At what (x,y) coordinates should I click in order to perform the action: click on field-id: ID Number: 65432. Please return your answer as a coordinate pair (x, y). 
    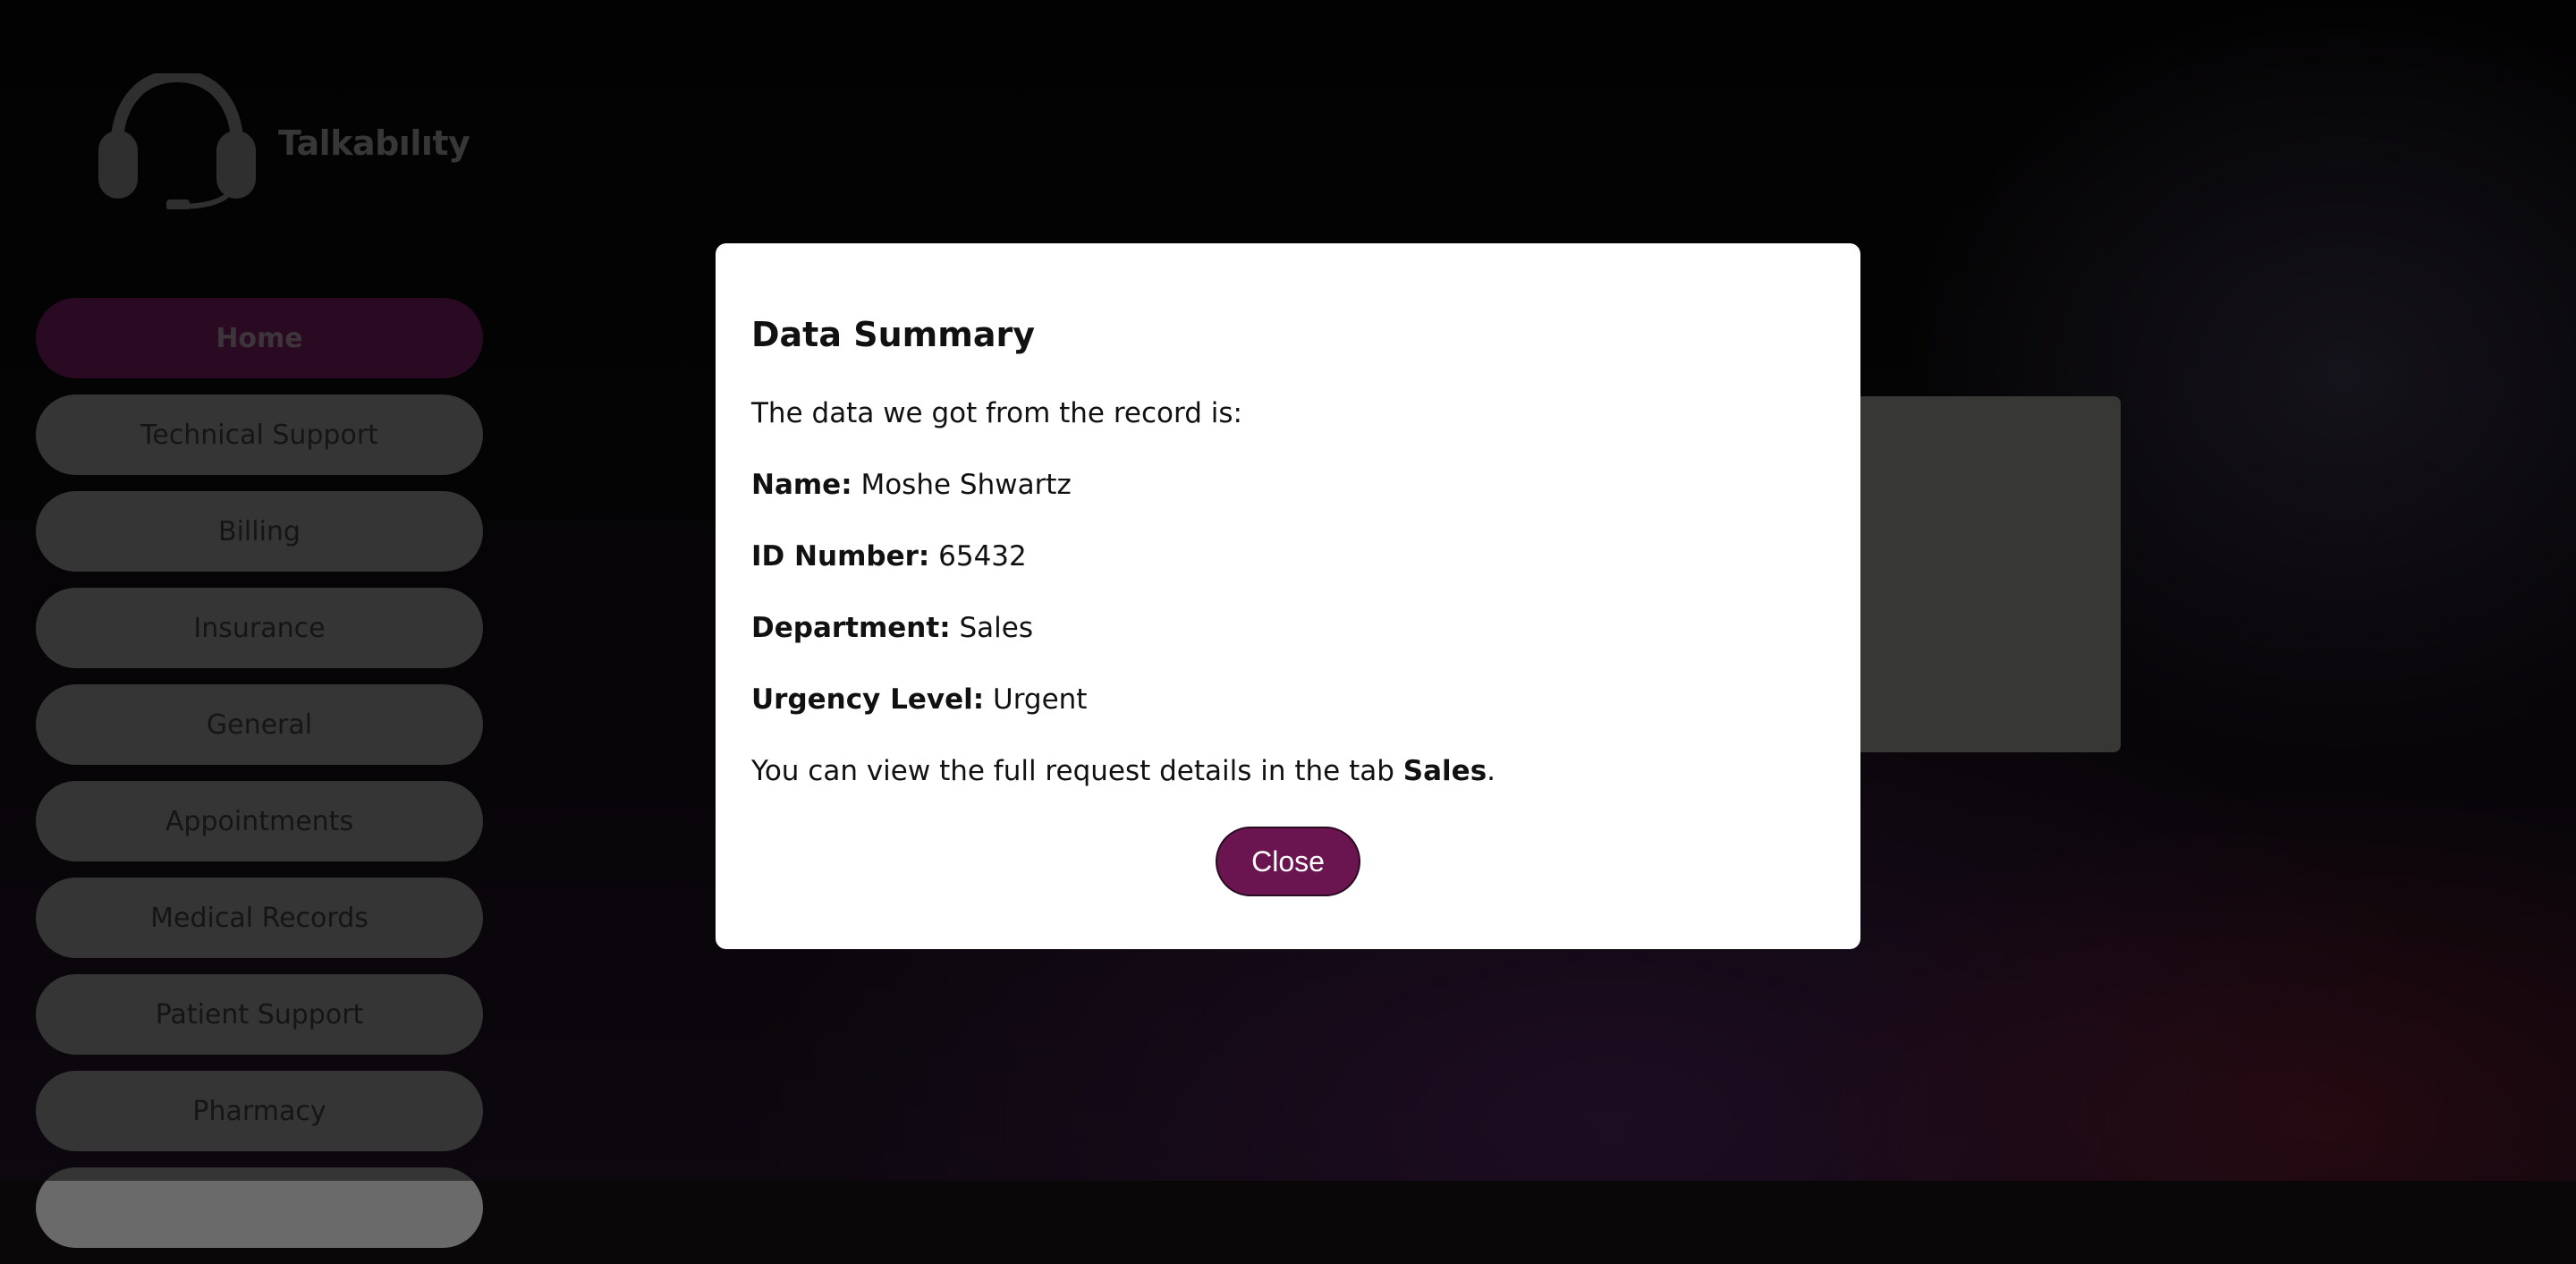
    Looking at the image, I should click on (889, 556).